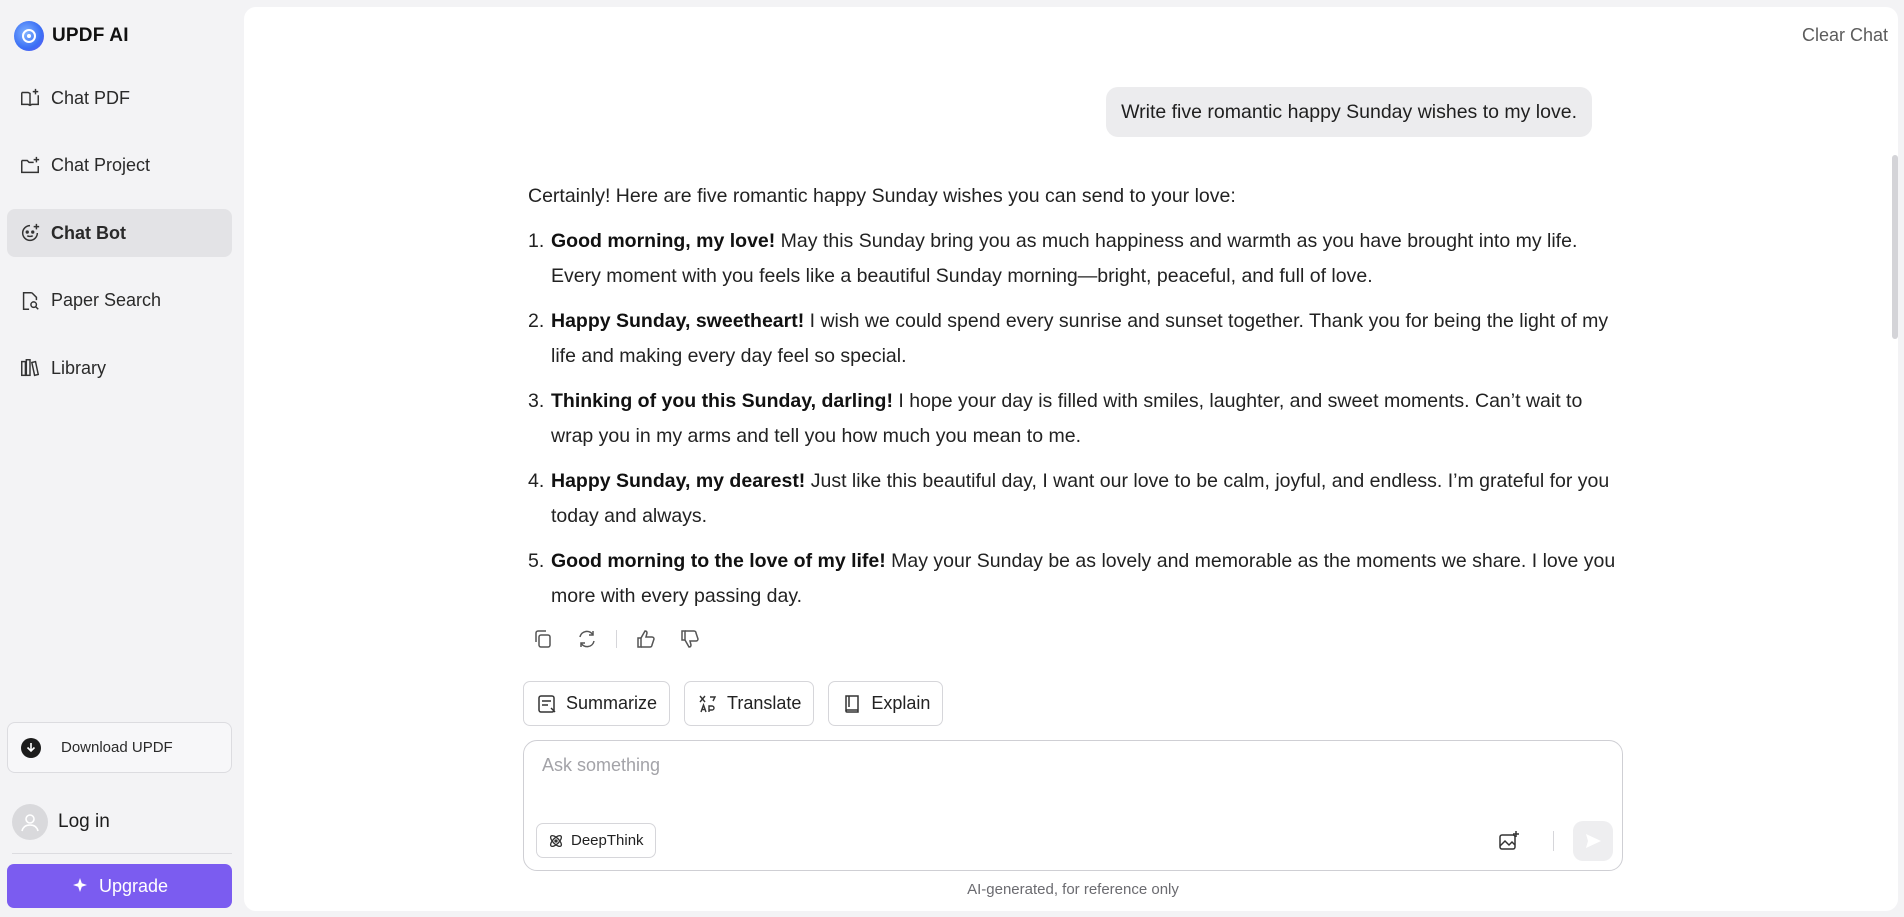 Image resolution: width=1904 pixels, height=917 pixels. Describe the element at coordinates (612, 703) in the screenshot. I see `summarize-label: Summarize` at that location.